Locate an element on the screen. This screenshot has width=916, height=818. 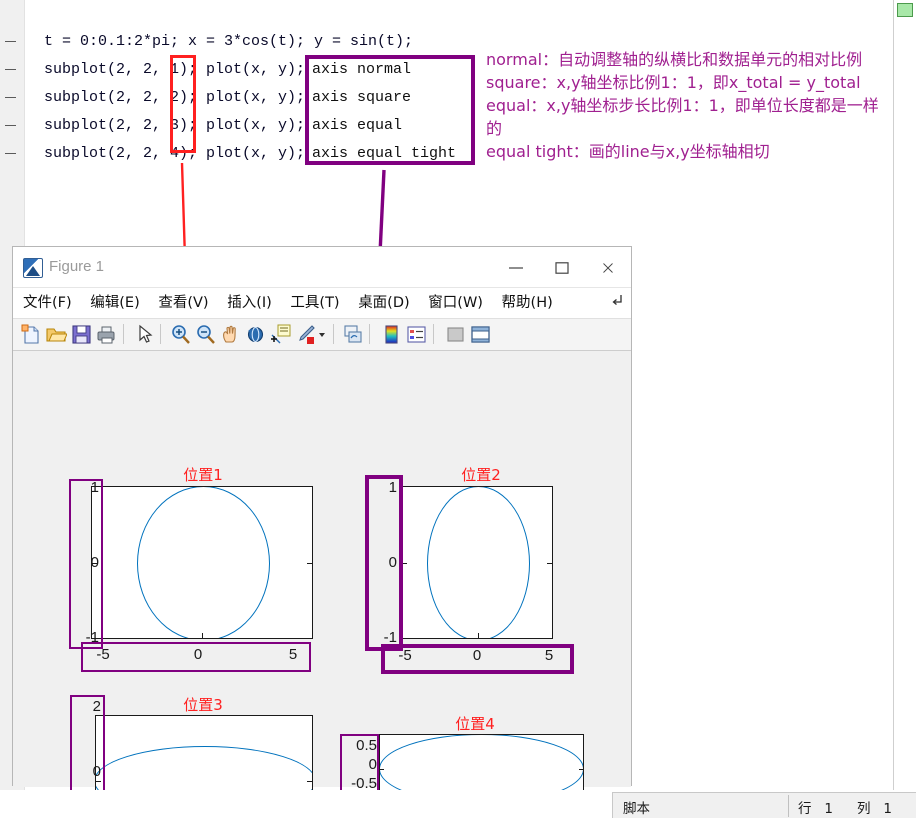
status-row-label: 行 is located at coordinates (805, 809).